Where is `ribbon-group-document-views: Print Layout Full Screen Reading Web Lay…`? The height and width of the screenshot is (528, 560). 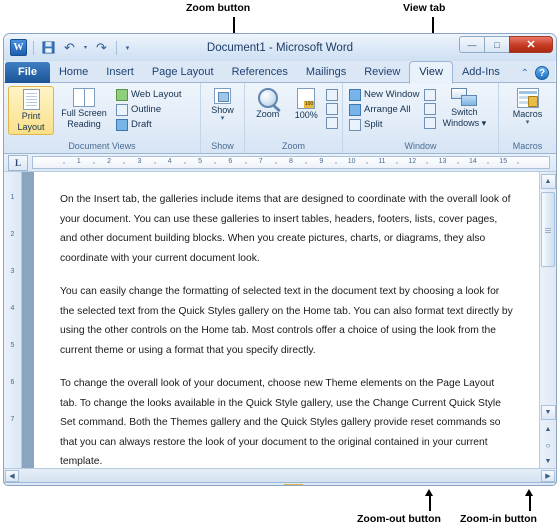 ribbon-group-document-views: Print Layout Full Screen Reading Web Lay… is located at coordinates (102, 118).